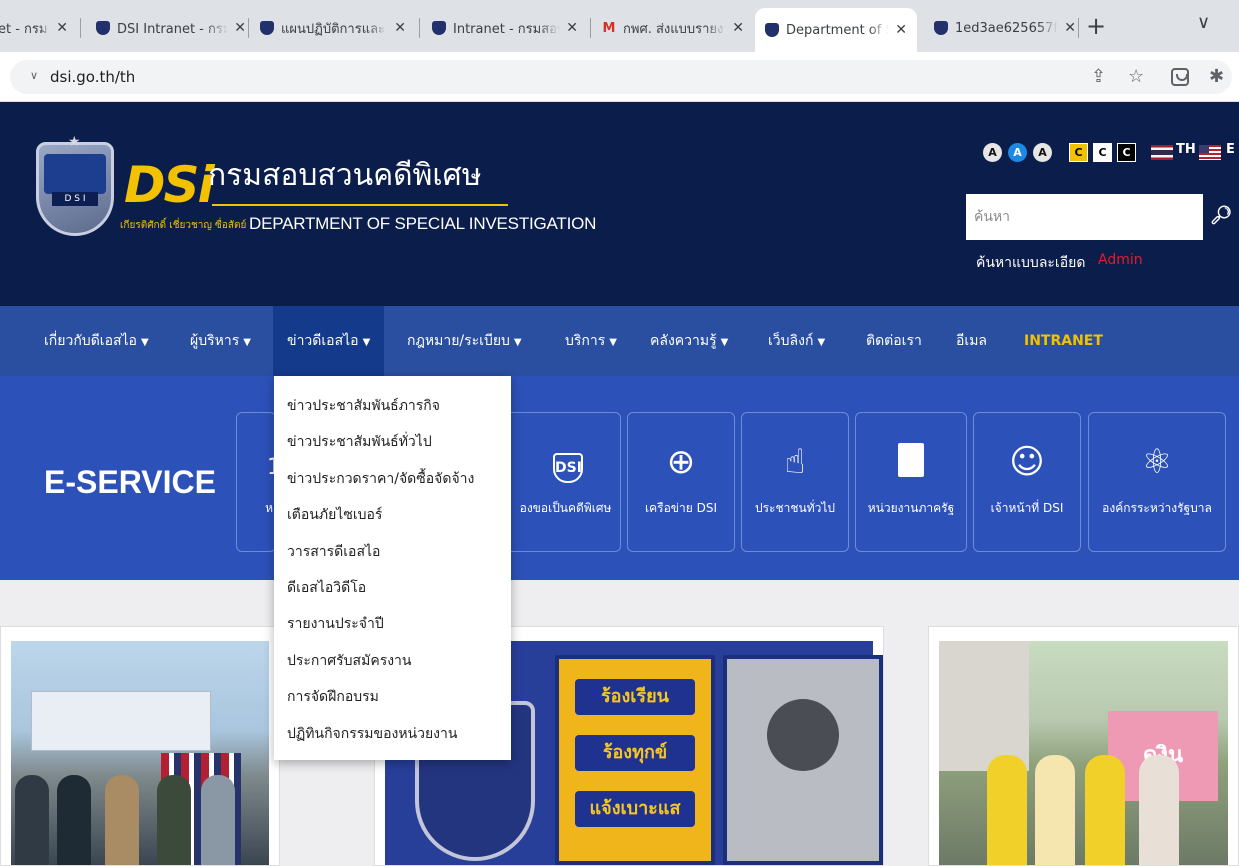 This screenshot has height=866, width=1239. Describe the element at coordinates (392, 624) in the screenshot. I see `menu-item-annual-report: รายงานประจำปี` at that location.